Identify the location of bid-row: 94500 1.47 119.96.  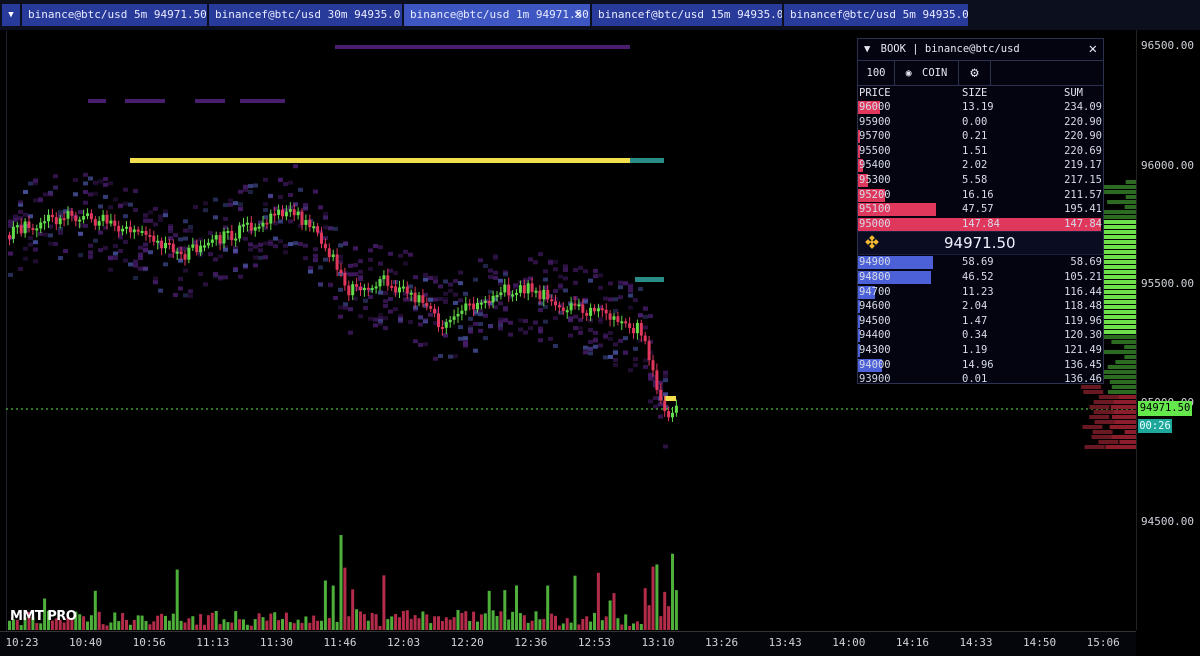
(980, 321).